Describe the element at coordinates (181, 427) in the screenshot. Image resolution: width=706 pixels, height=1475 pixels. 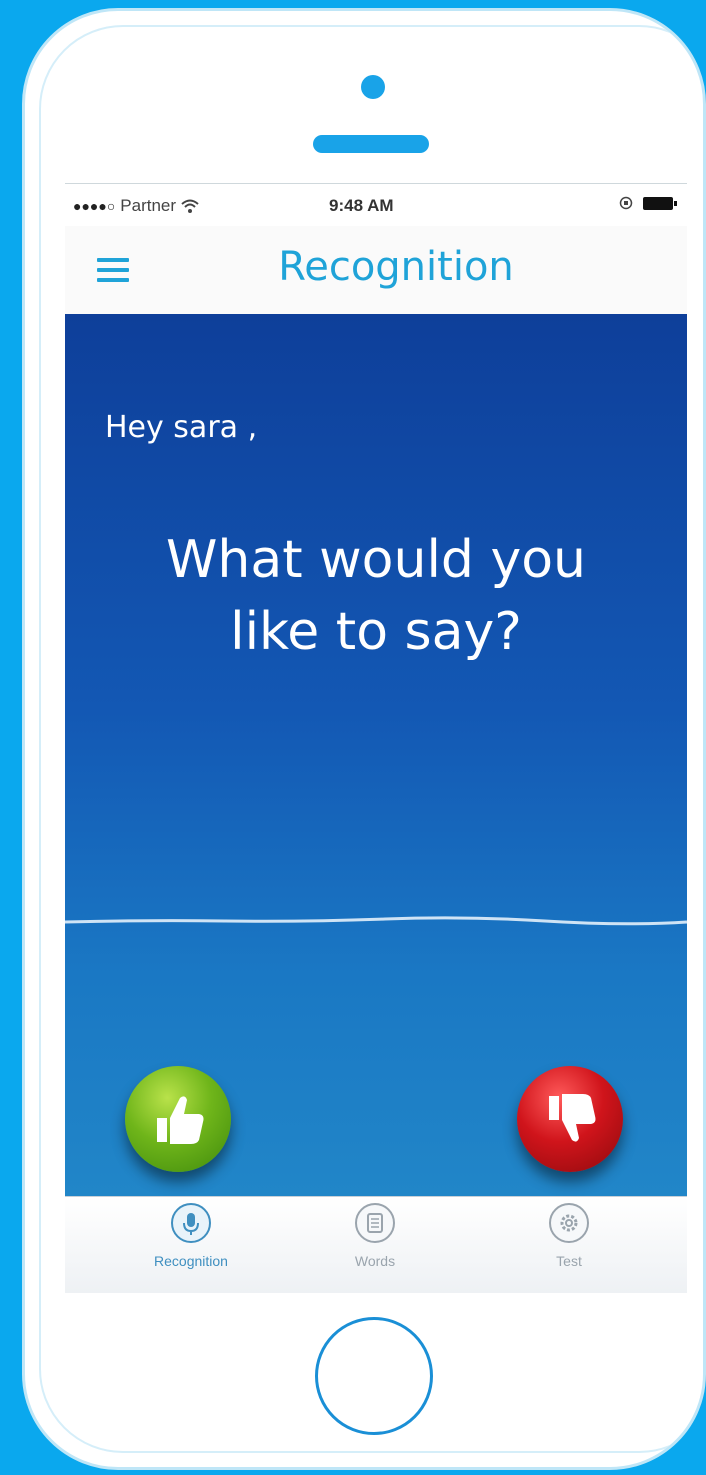
I see `greeting-text: Hey sara ,` at that location.